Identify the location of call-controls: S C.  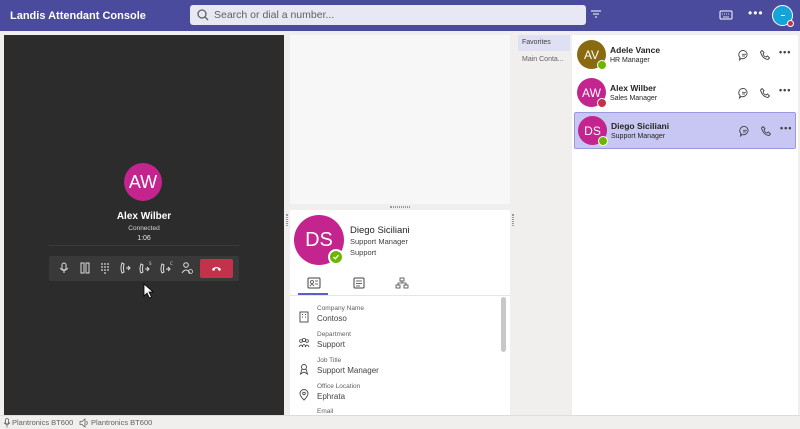
(144, 268).